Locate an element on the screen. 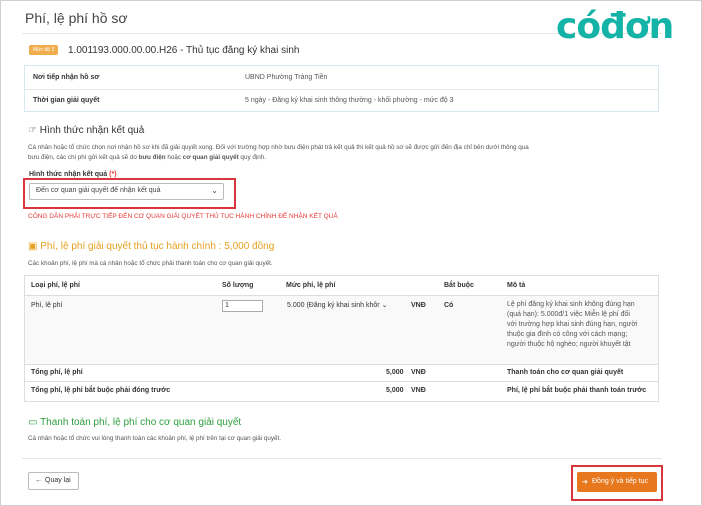 The width and height of the screenshot is (702, 506). receive-method-select: Đến cơ quan giải quyết để nhận kết quả ⌄ is located at coordinates (126, 191).